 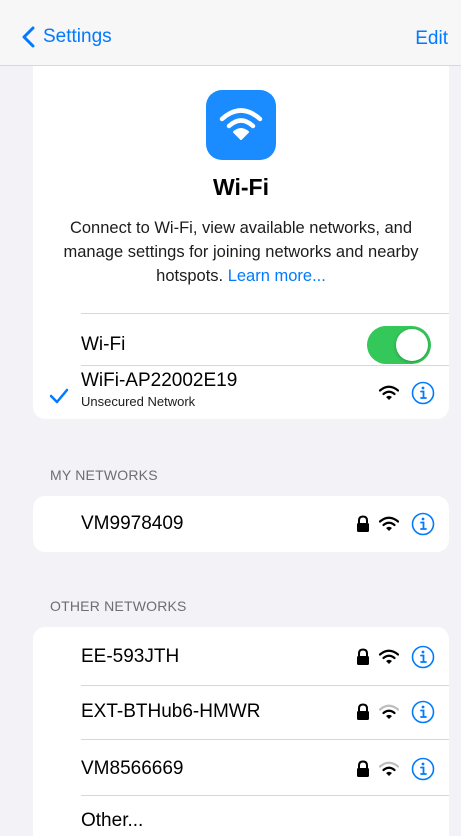 What do you see at coordinates (159, 380) in the screenshot?
I see `connected-network-name: WiFi-AP22002E19` at bounding box center [159, 380].